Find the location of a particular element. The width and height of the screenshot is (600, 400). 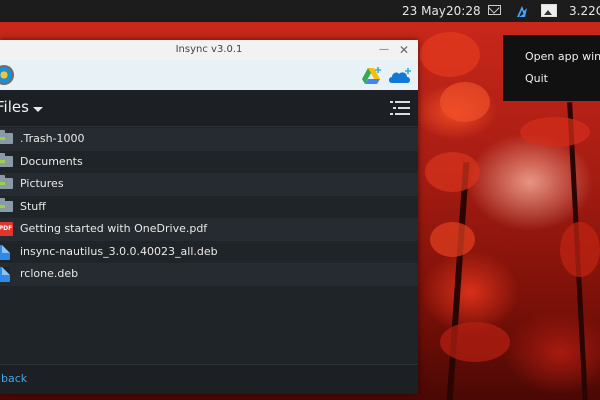

pdf-file-icon: PDF is located at coordinates (6, 229).